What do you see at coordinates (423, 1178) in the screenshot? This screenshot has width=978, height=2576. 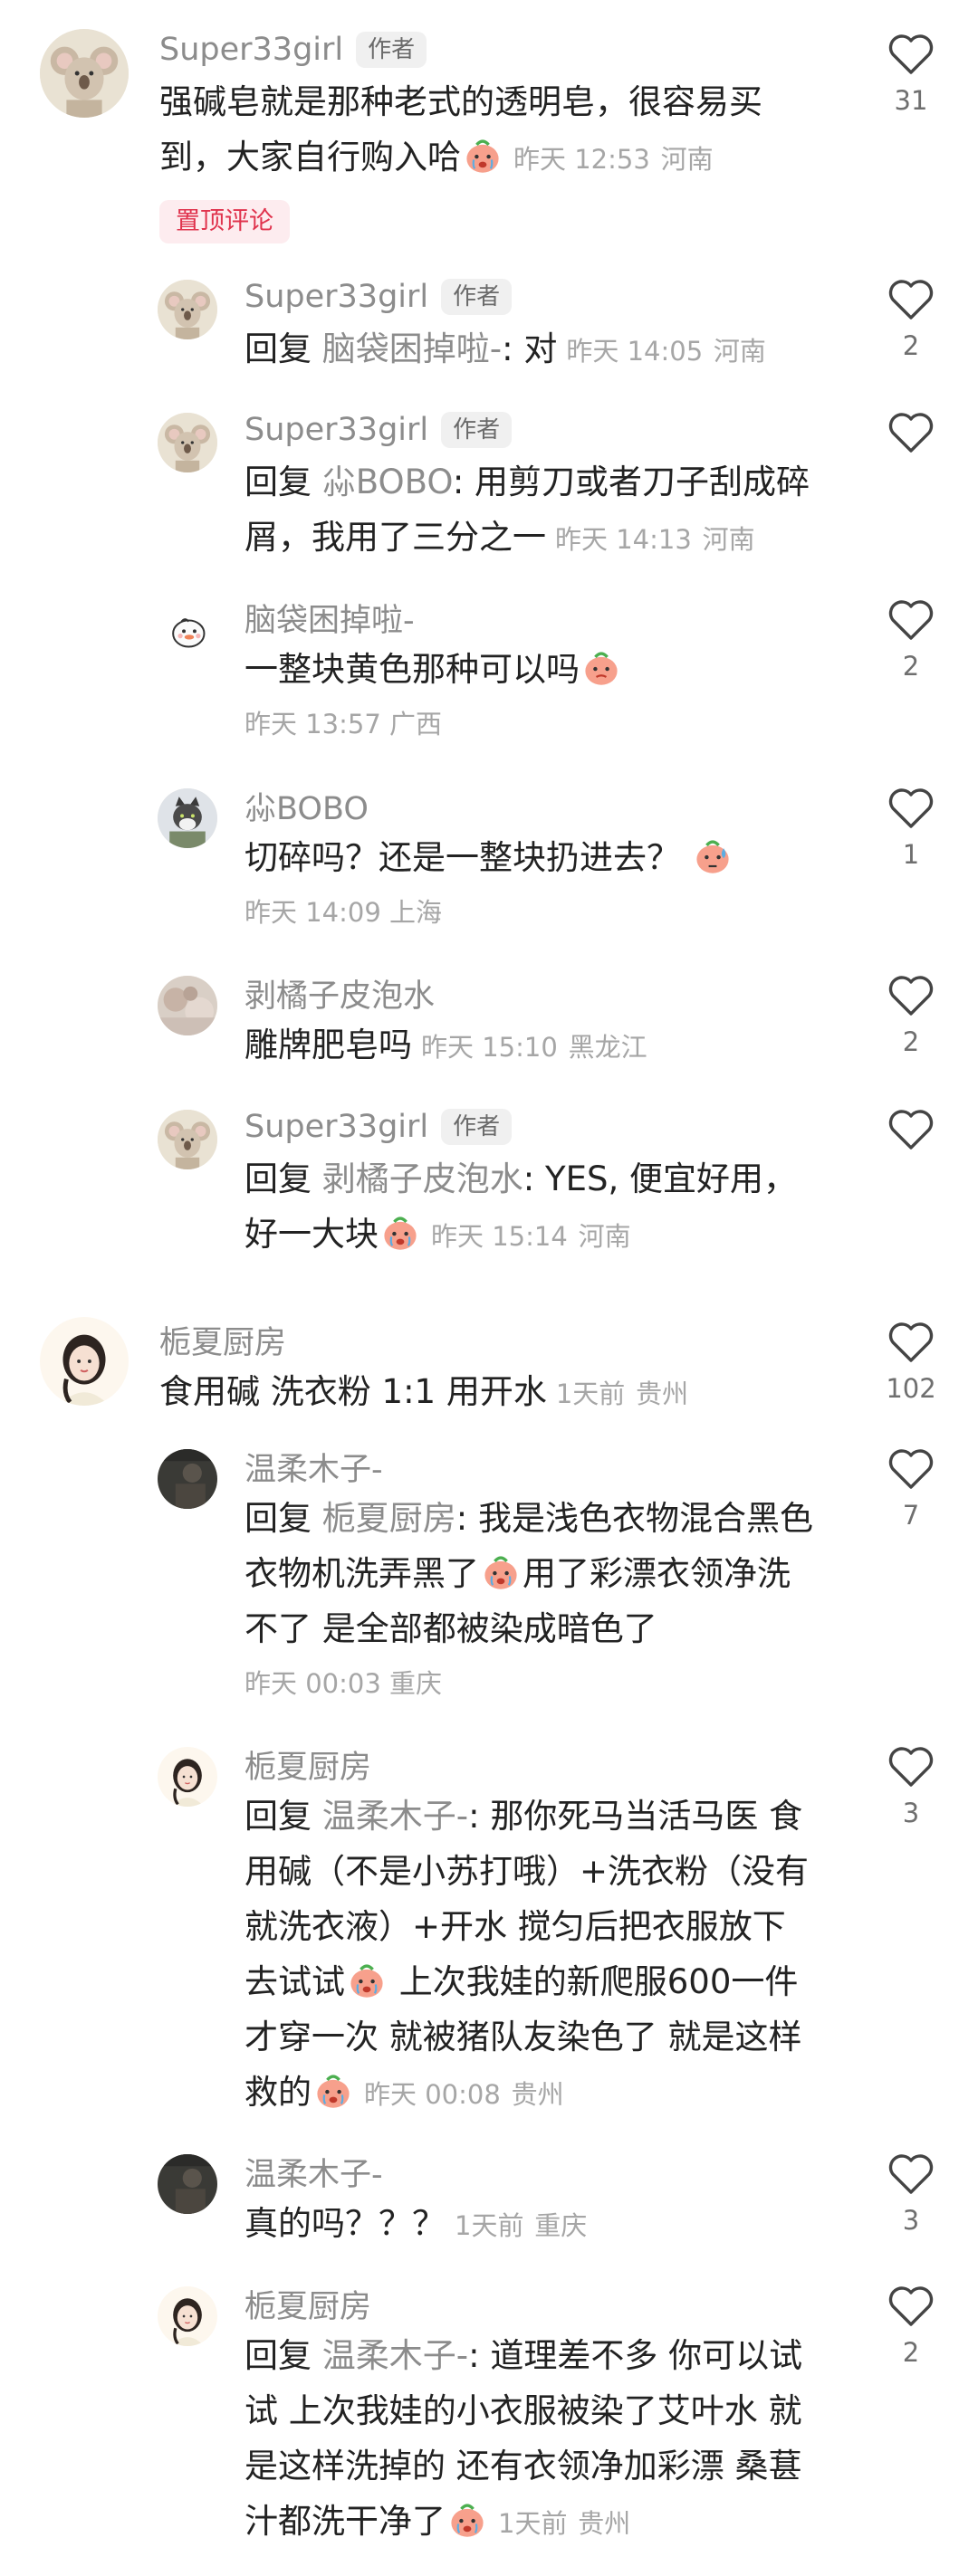 I see `reply-to-name: 剥橘子皮泡水` at bounding box center [423, 1178].